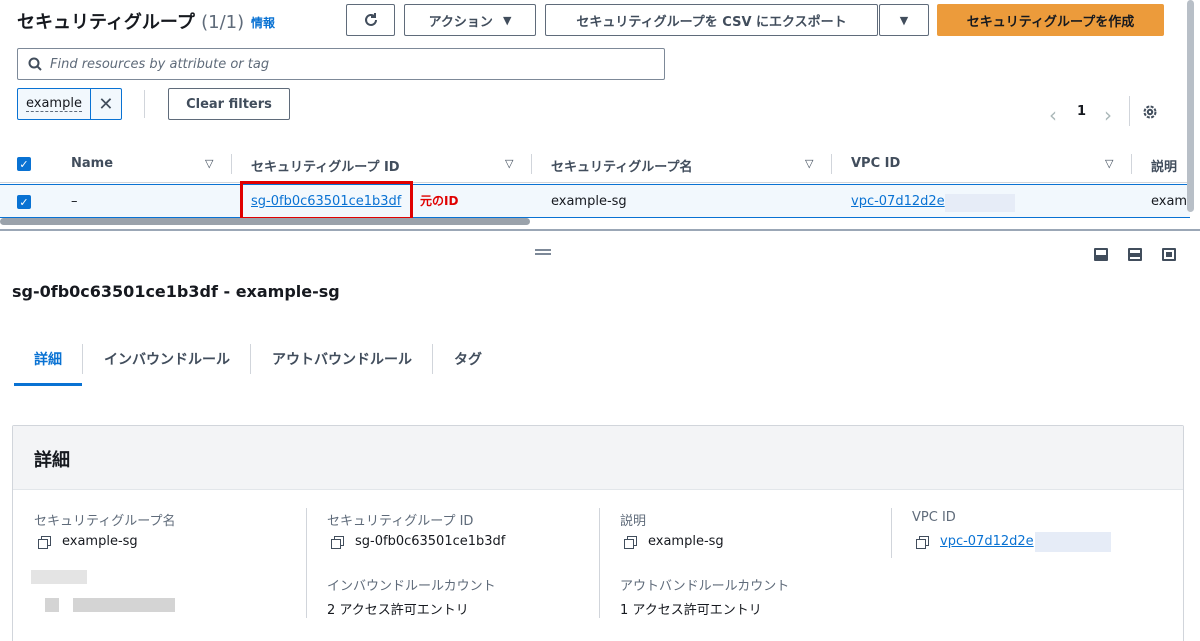 The image size is (1200, 641). What do you see at coordinates (934, 517) in the screenshot?
I see `vpc-id-label: VPC ID` at bounding box center [934, 517].